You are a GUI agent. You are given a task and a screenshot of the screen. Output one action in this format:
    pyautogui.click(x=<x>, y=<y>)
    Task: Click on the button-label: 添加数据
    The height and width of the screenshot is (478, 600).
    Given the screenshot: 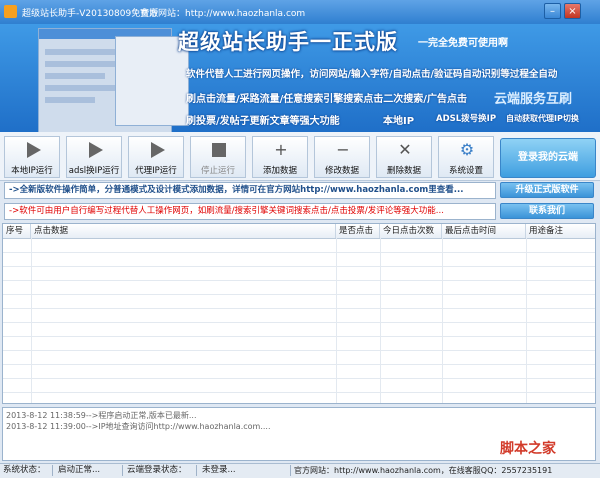 What is the action you would take?
    pyautogui.click(x=279, y=171)
    